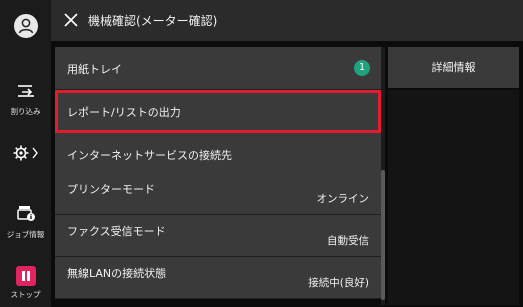 The width and height of the screenshot is (523, 307). What do you see at coordinates (362, 68) in the screenshot?
I see `notification-badge: 1` at bounding box center [362, 68].